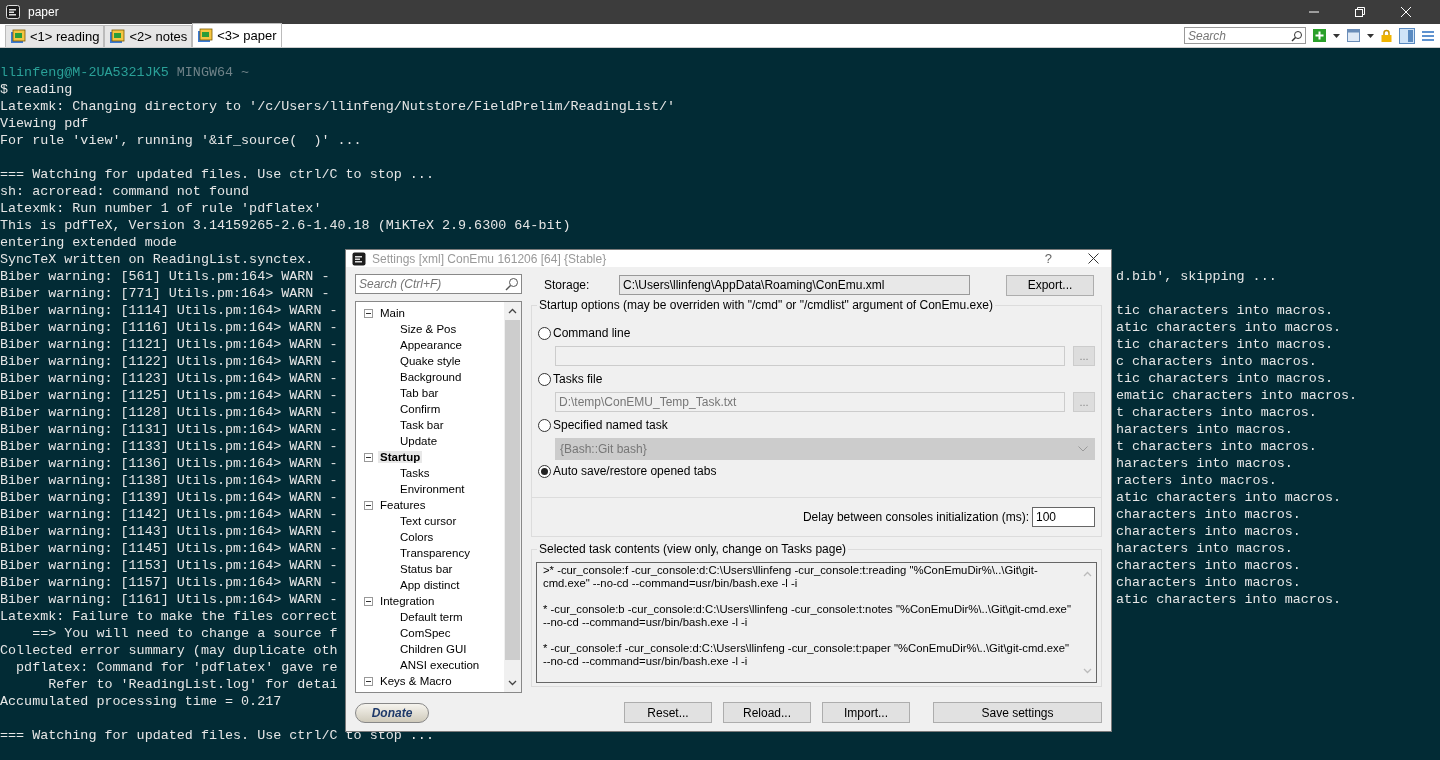 This screenshot has width=1440, height=760. What do you see at coordinates (1217, 446) in the screenshot?
I see `terminal-line: t characters into macros.` at bounding box center [1217, 446].